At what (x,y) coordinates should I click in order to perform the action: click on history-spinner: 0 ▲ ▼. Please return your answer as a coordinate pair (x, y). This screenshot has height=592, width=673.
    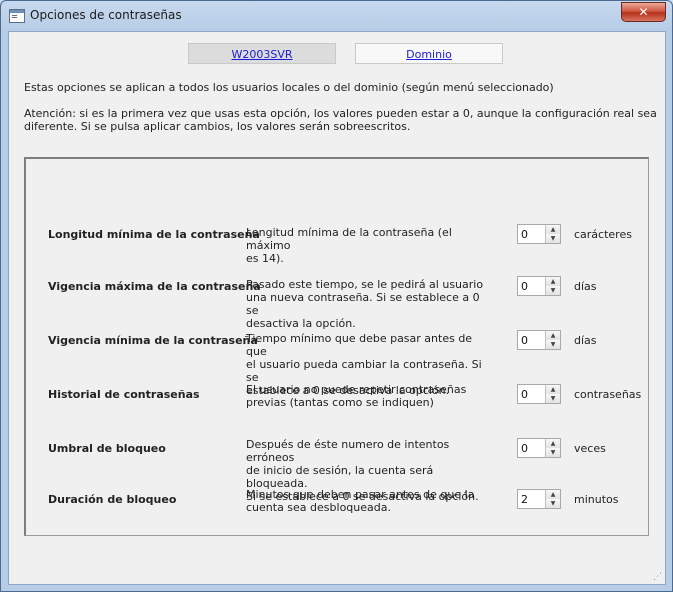
    Looking at the image, I should click on (539, 394).